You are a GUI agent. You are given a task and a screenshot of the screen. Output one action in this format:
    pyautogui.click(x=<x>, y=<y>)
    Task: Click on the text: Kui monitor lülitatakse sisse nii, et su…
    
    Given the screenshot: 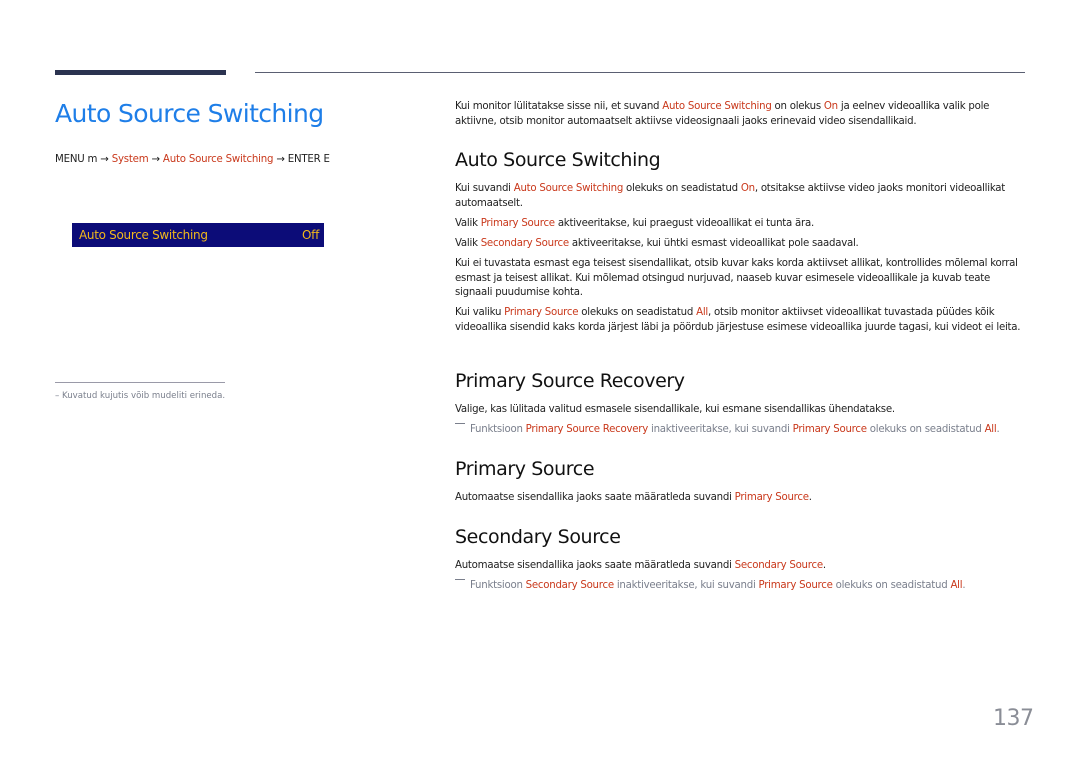 What is the action you would take?
    pyautogui.click(x=559, y=106)
    